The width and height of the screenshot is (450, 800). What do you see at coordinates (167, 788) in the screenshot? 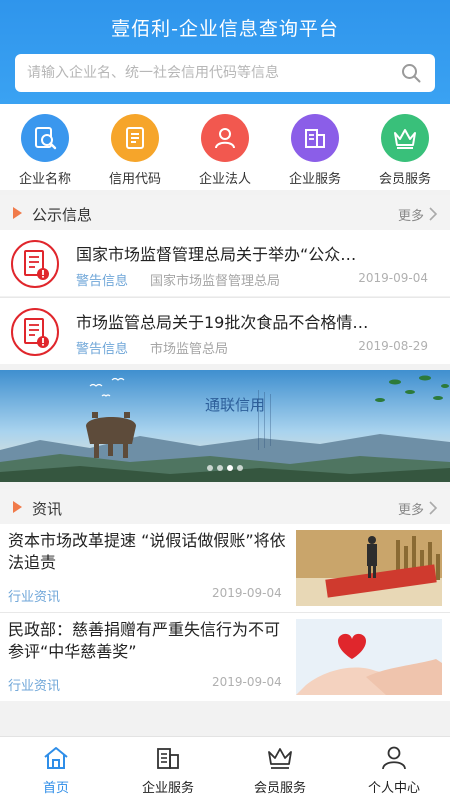
I see `tab-label: 企业服务` at bounding box center [167, 788].